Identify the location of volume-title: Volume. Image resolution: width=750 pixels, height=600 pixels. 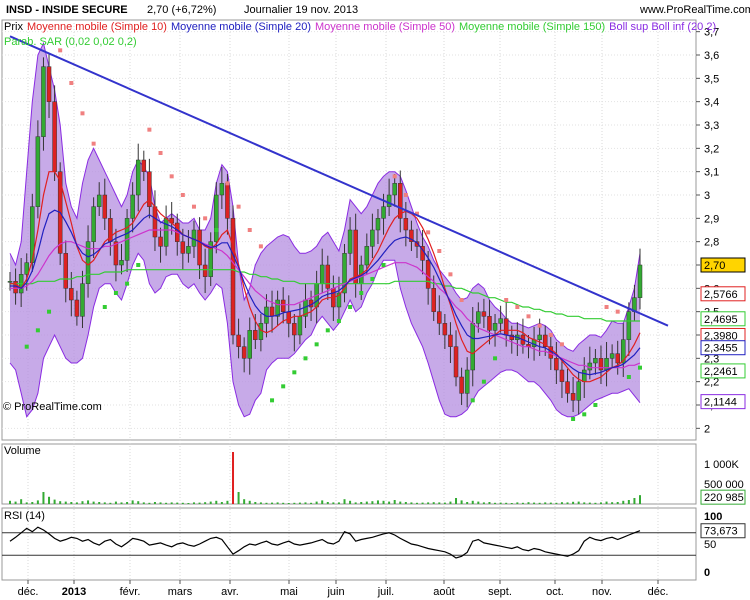
(22, 451).